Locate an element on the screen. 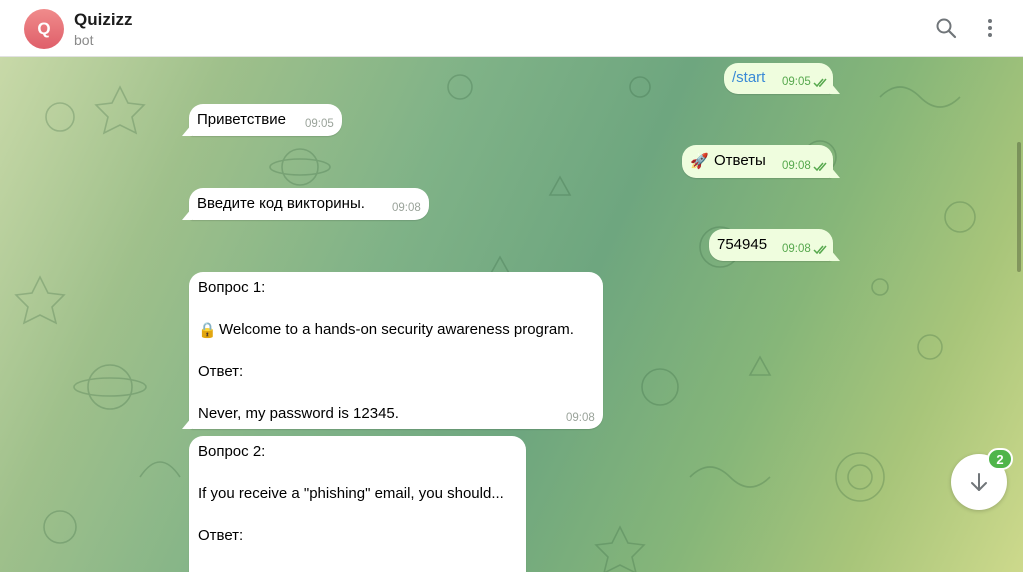  more-menu-button is located at coordinates (990, 28).